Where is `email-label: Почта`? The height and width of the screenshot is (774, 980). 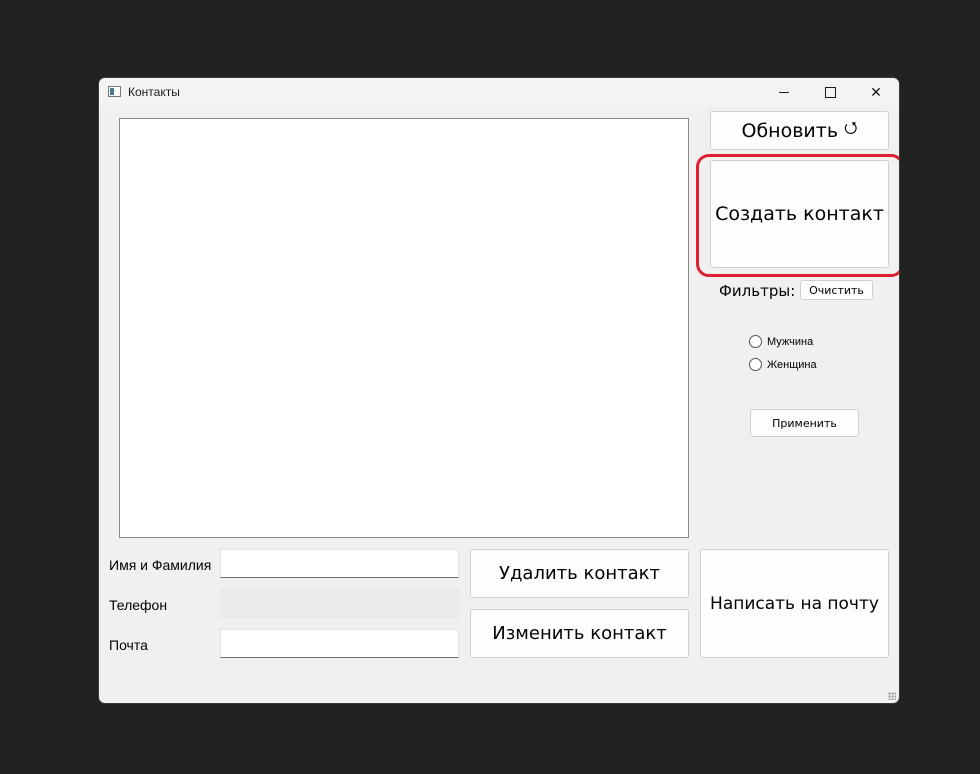
email-label: Почта is located at coordinates (128, 645).